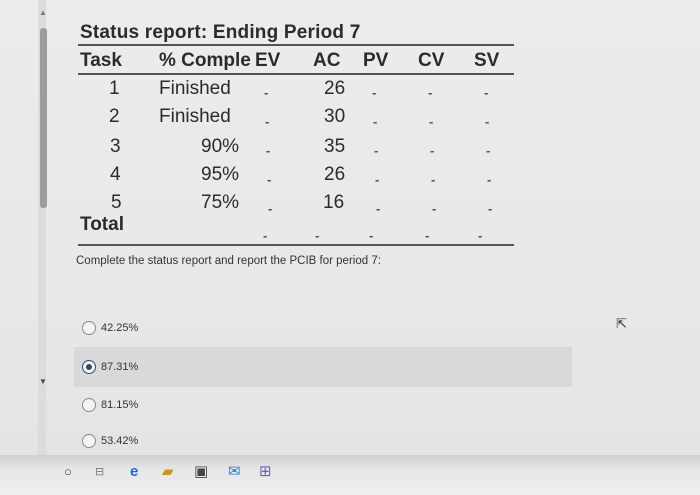 The image size is (700, 495). Describe the element at coordinates (134, 472) in the screenshot. I see `edge-browser-icon: e` at that location.